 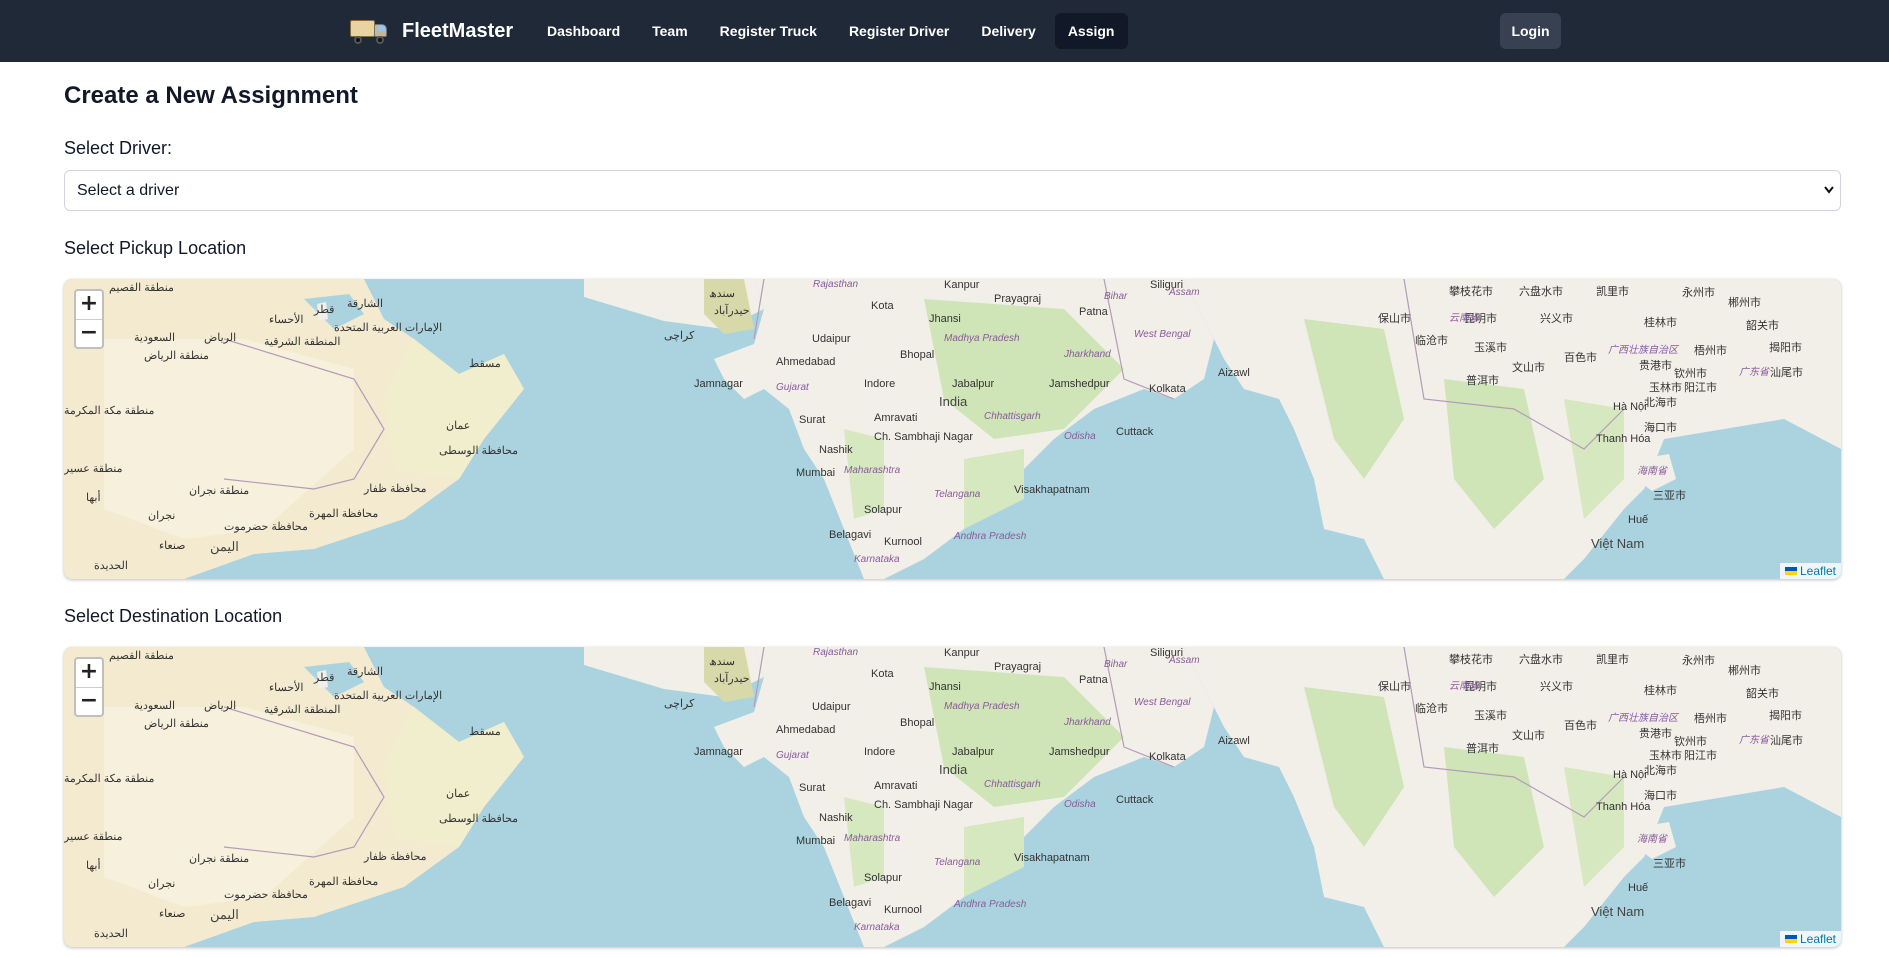 I want to click on map-place-label: 百色市, so click(x=1580, y=726).